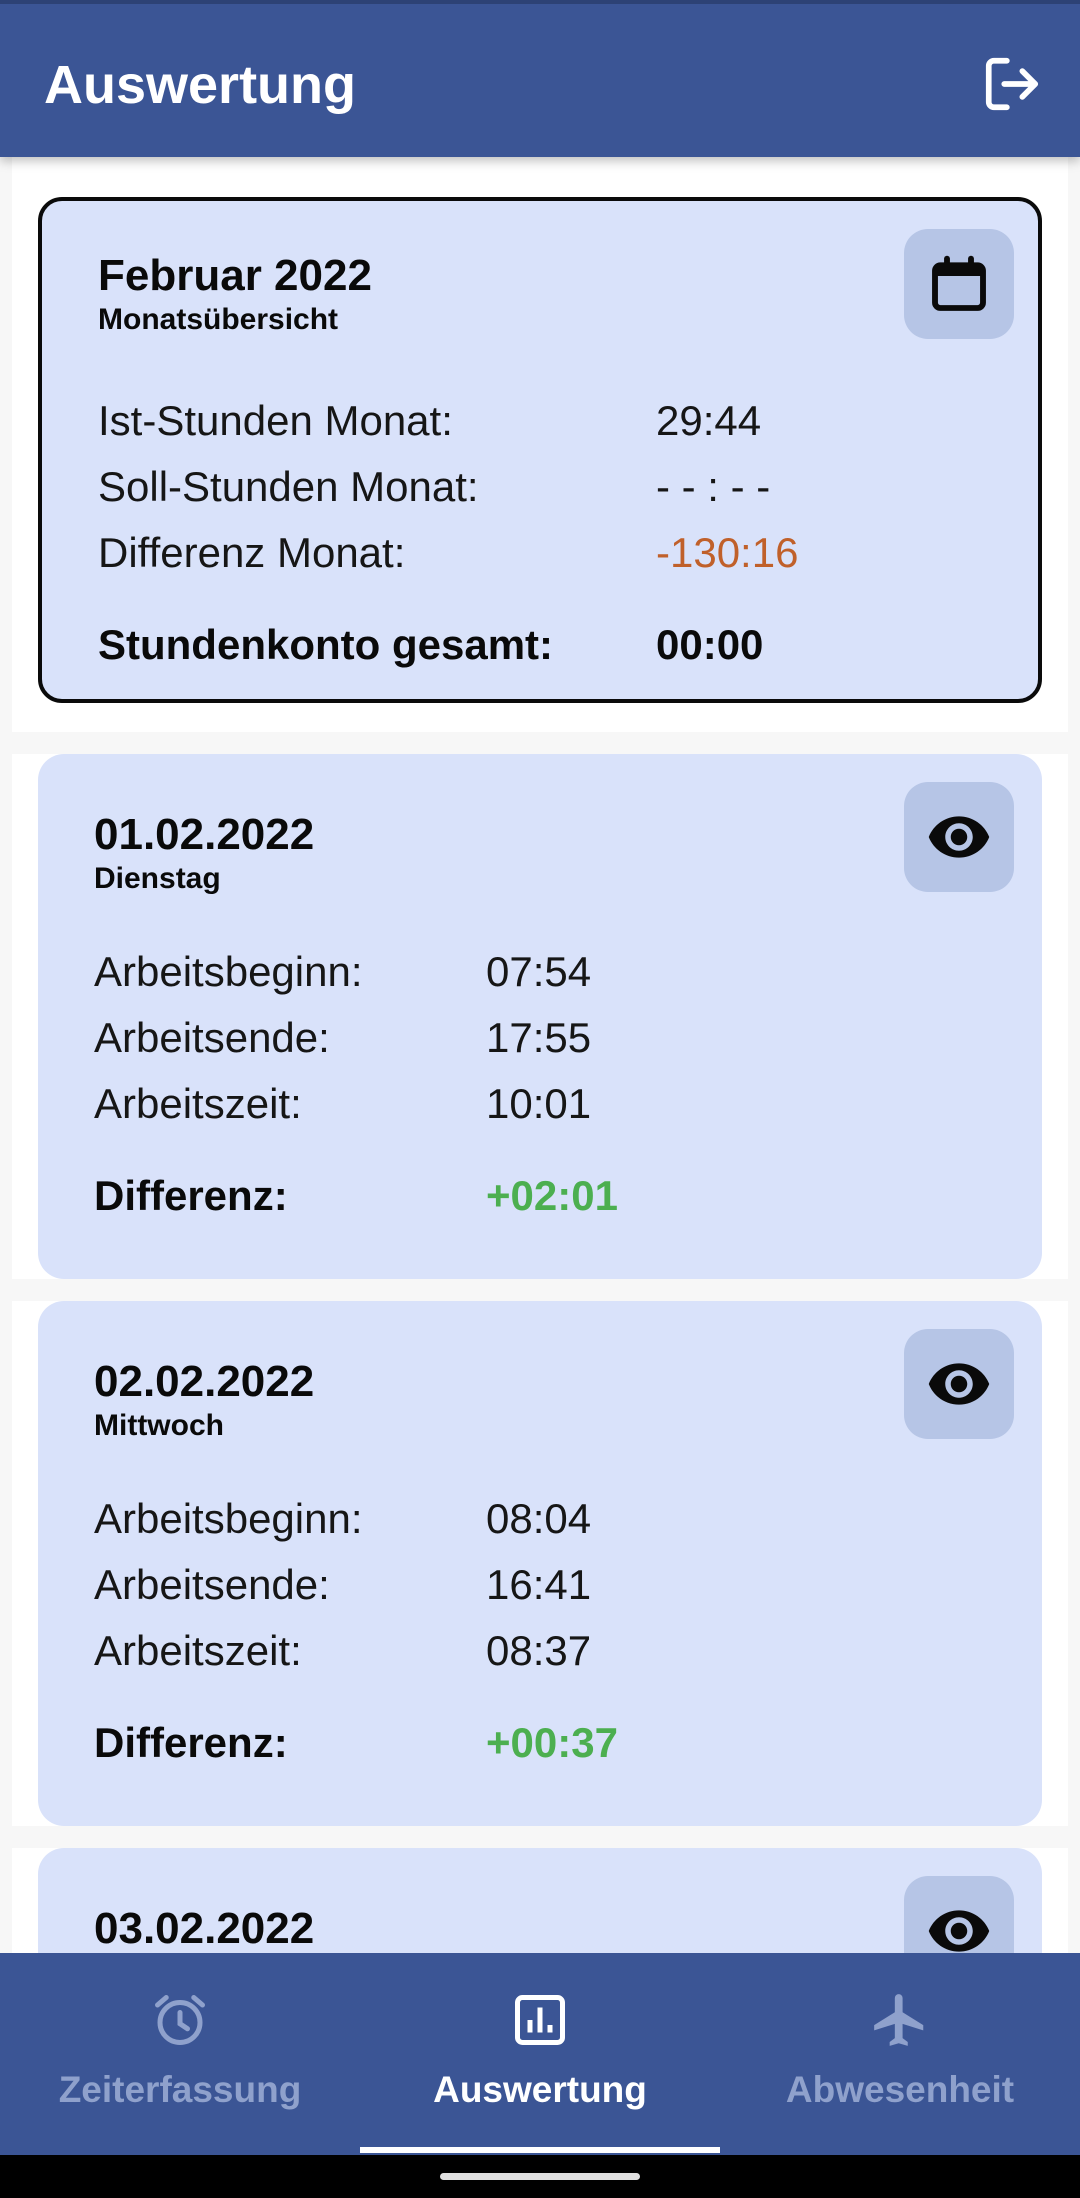 This screenshot has width=1080, height=2198. What do you see at coordinates (204, 834) in the screenshot?
I see `day-date: 01.02.2022` at bounding box center [204, 834].